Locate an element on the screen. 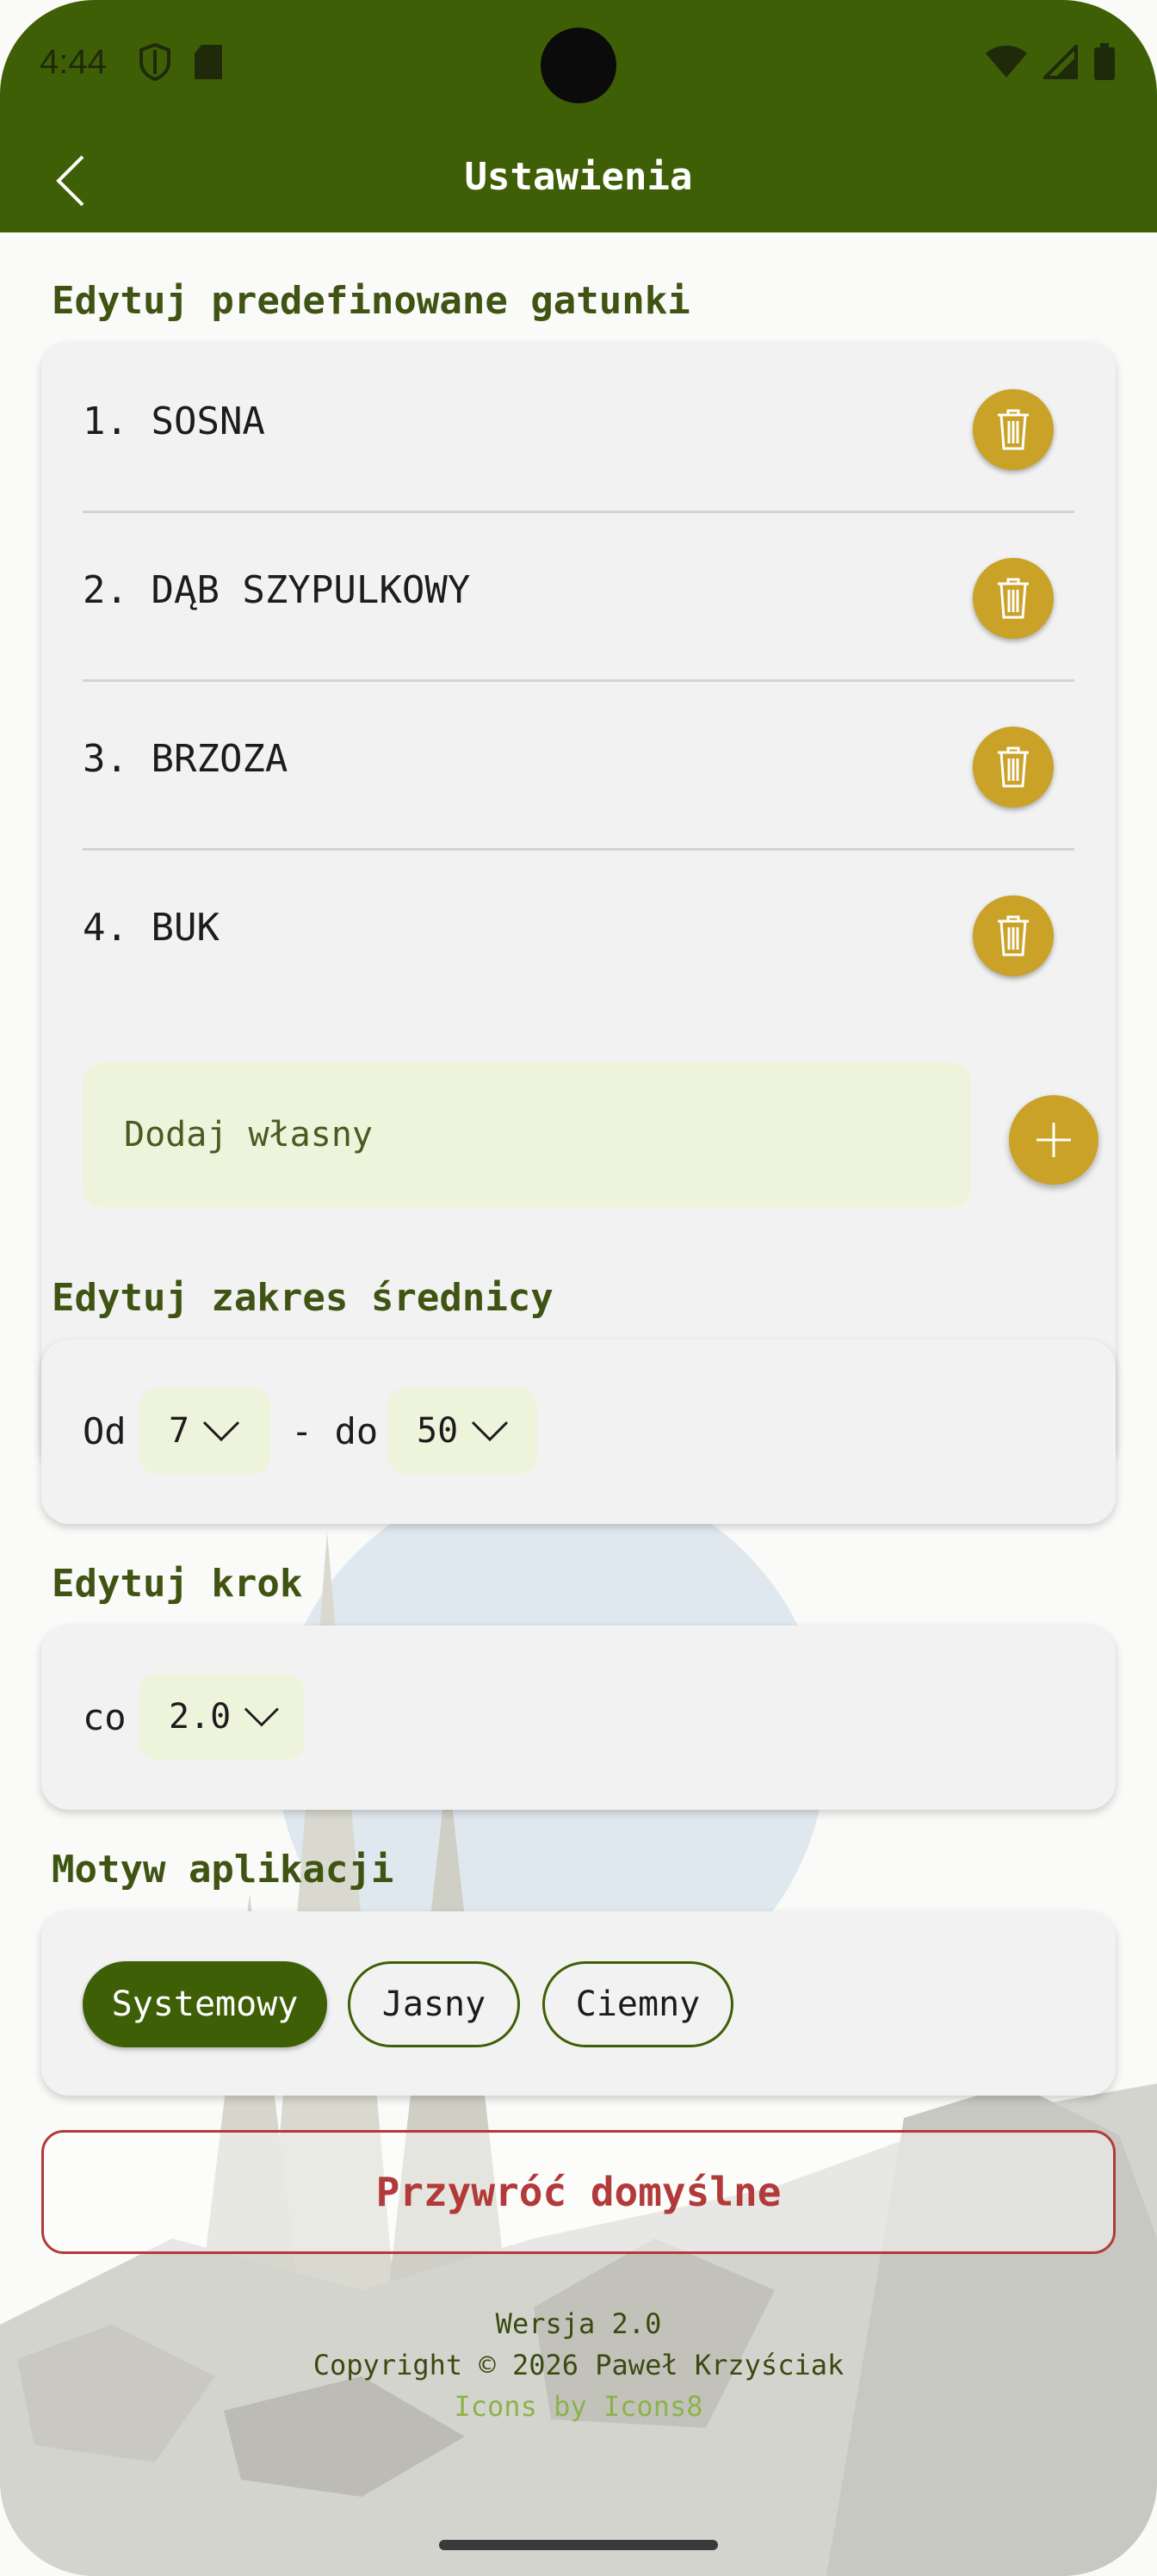 The width and height of the screenshot is (1157, 2576). add-species-button is located at coordinates (1054, 1140).